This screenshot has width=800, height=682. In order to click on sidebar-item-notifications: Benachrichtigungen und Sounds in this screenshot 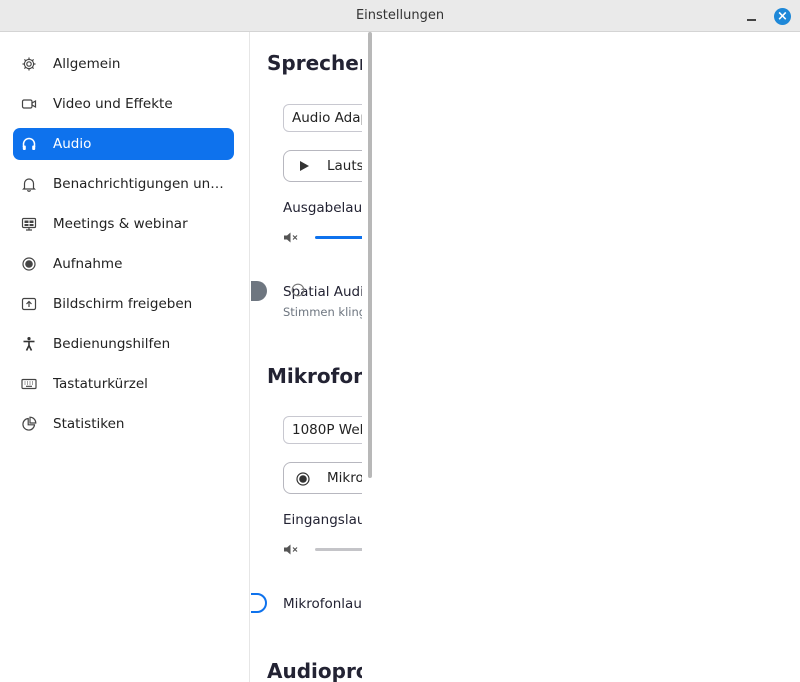, I will do `click(123, 184)`.